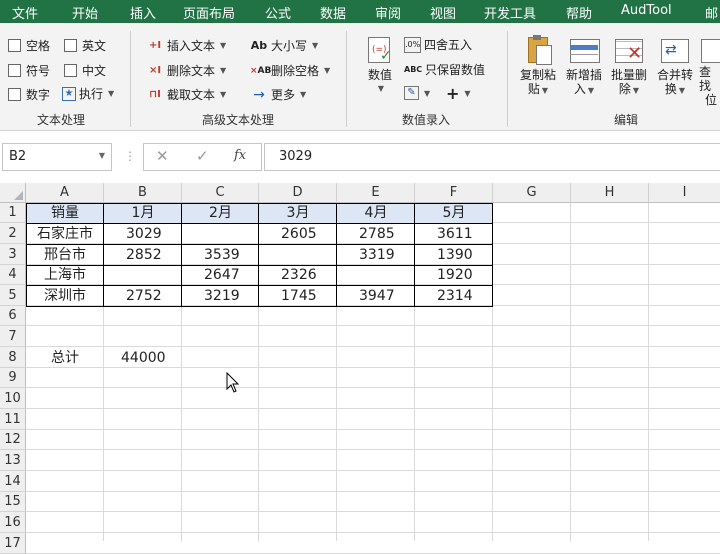  What do you see at coordinates (454, 234) in the screenshot?
I see `cell-f2: 3611` at bounding box center [454, 234].